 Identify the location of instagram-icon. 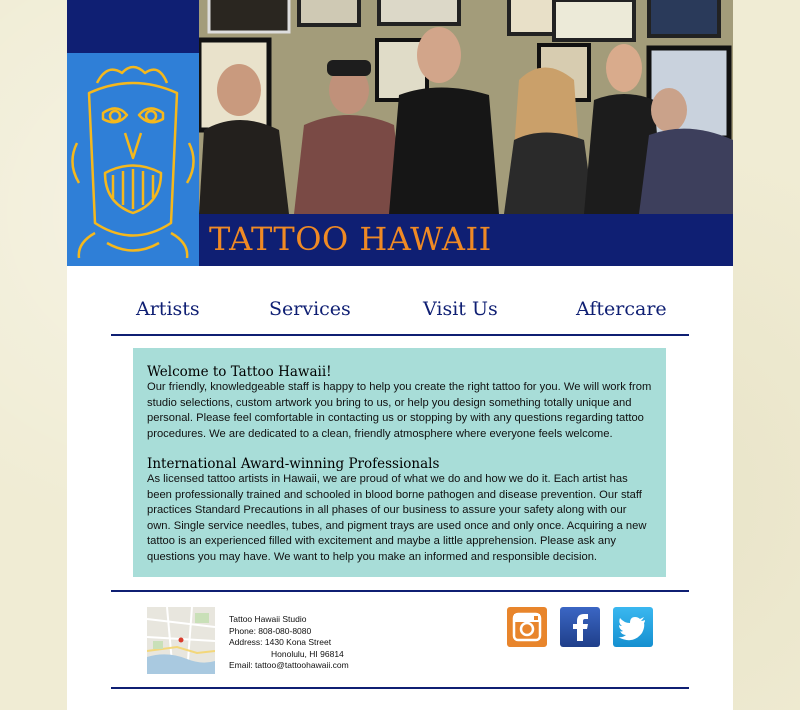
(527, 627).